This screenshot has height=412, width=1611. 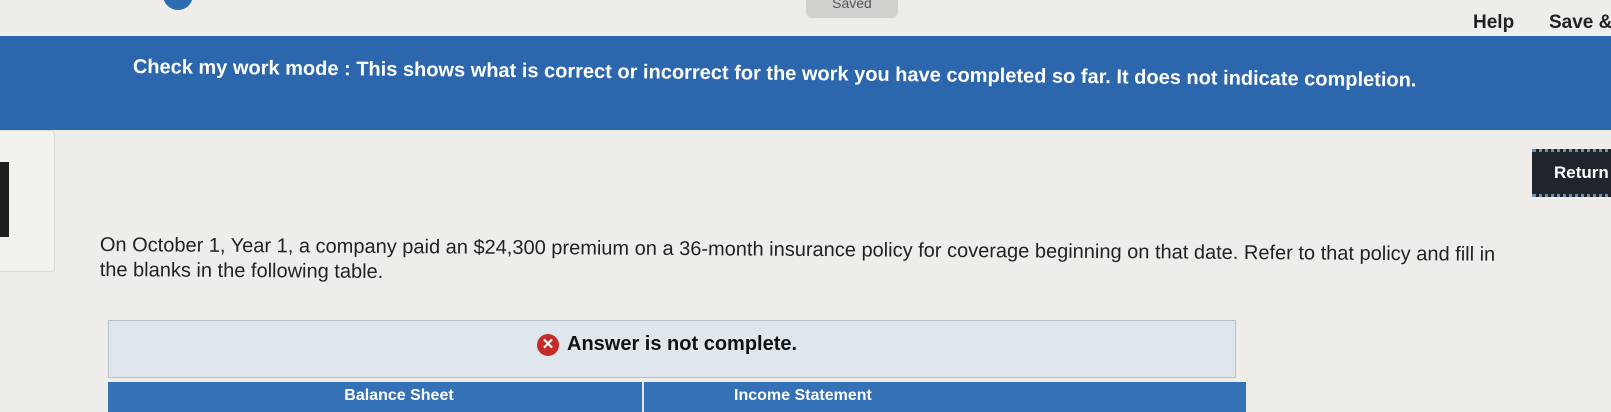 What do you see at coordinates (548, 344) in the screenshot?
I see `x-circle-icon: ✕` at bounding box center [548, 344].